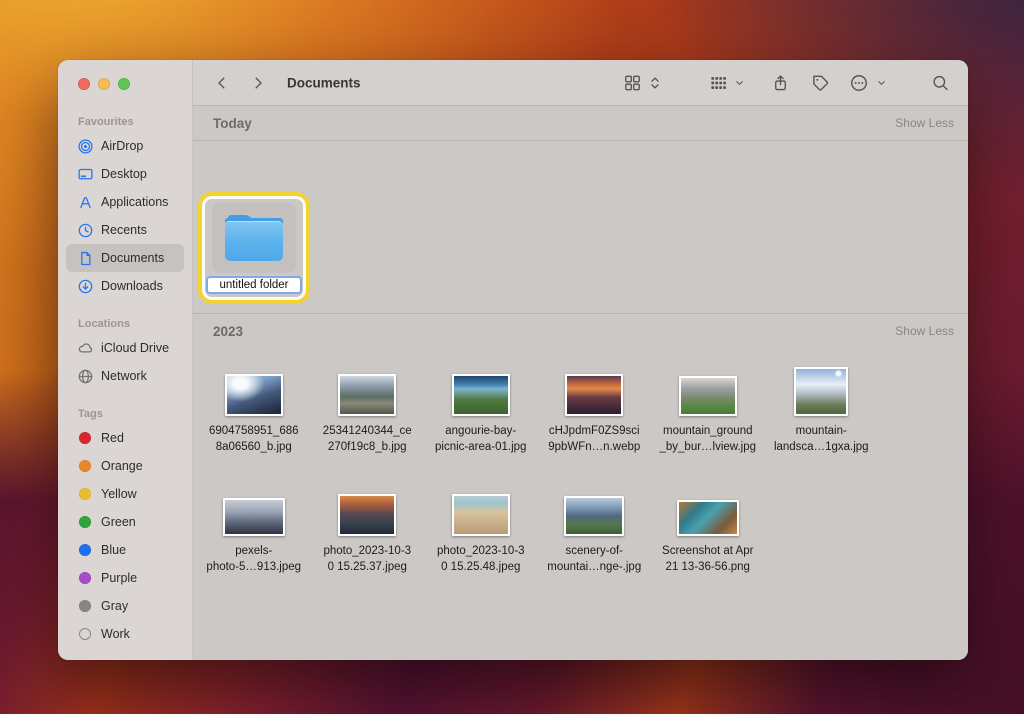 The image size is (1024, 714). What do you see at coordinates (125, 258) in the screenshot?
I see `sidebar-item-documents: Documents` at bounding box center [125, 258].